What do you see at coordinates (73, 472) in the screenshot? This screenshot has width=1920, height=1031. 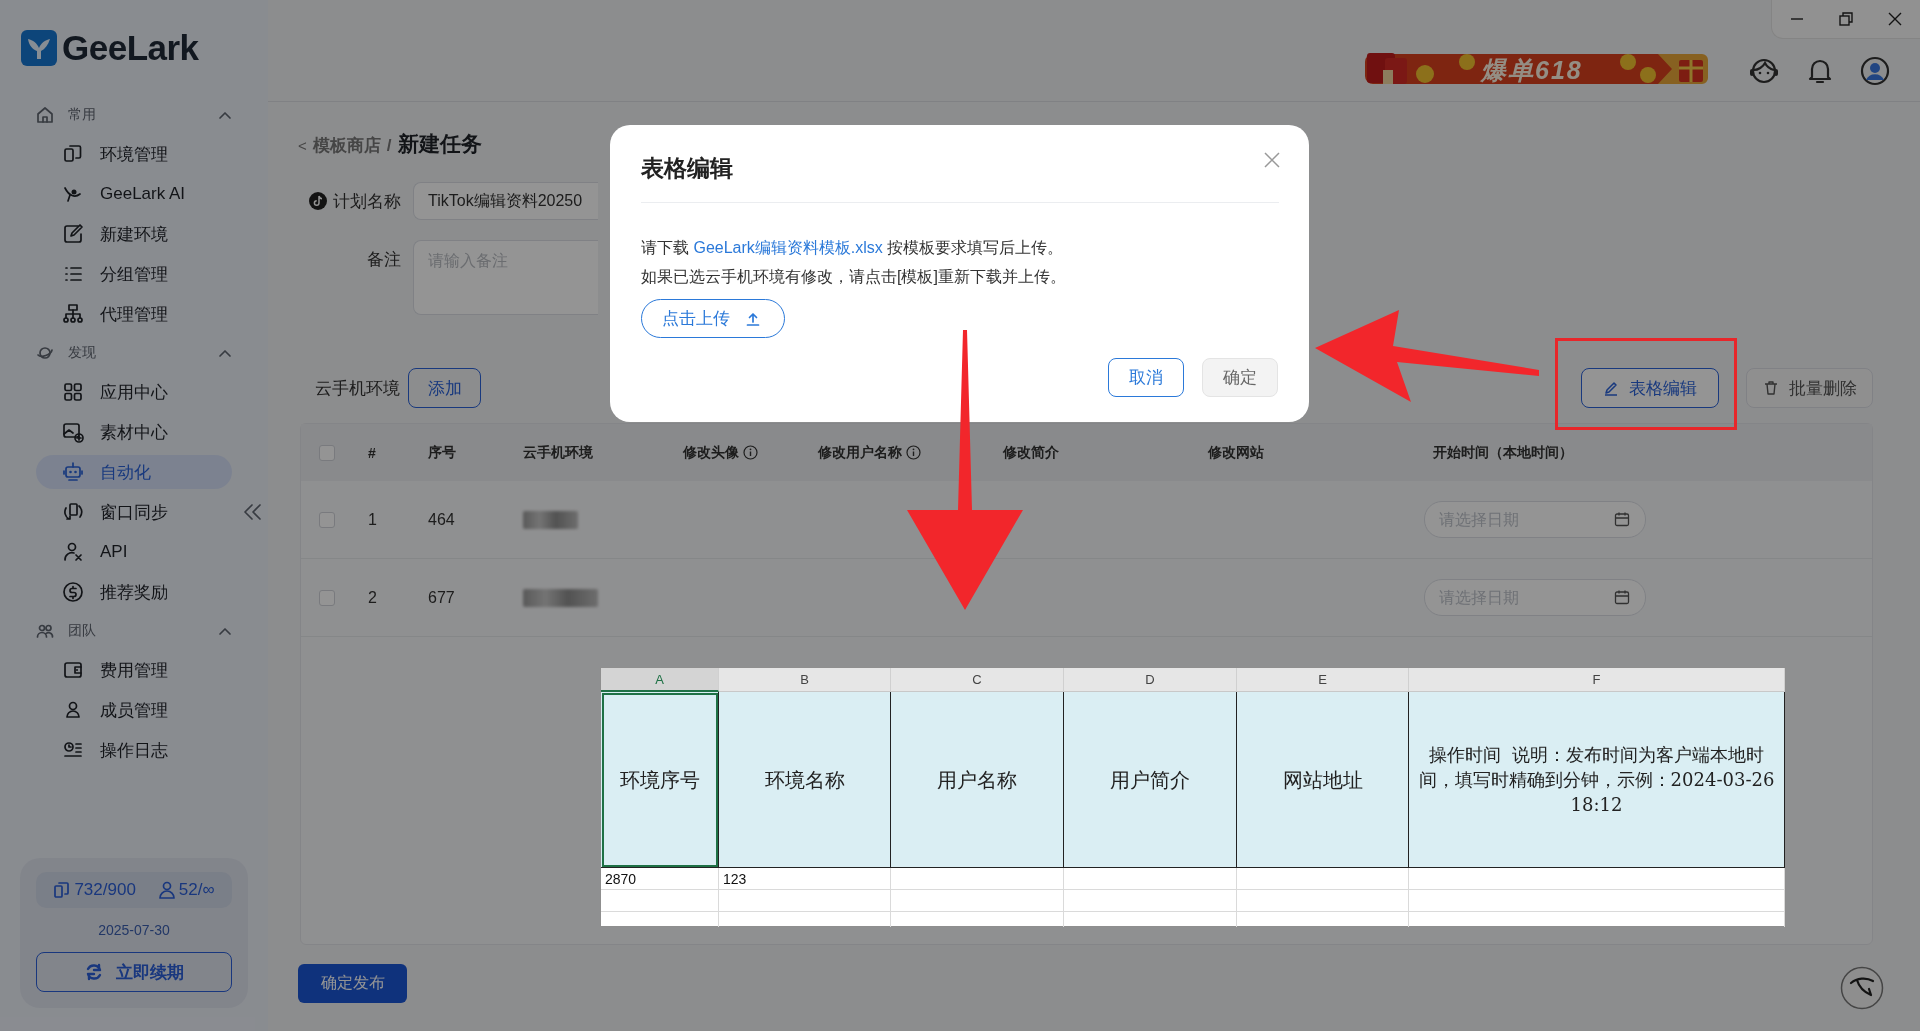 I see `robot-icon` at bounding box center [73, 472].